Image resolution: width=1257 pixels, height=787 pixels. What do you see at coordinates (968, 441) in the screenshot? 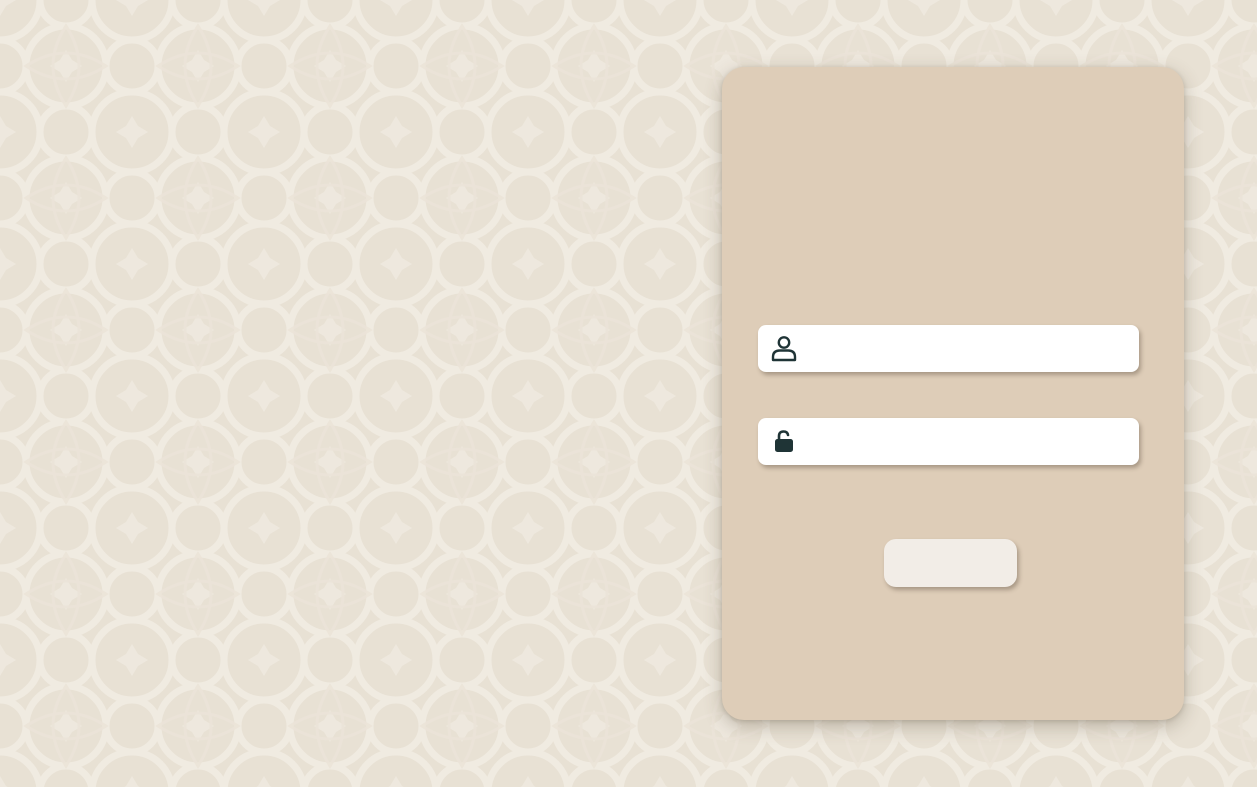
I see `password-input` at bounding box center [968, 441].